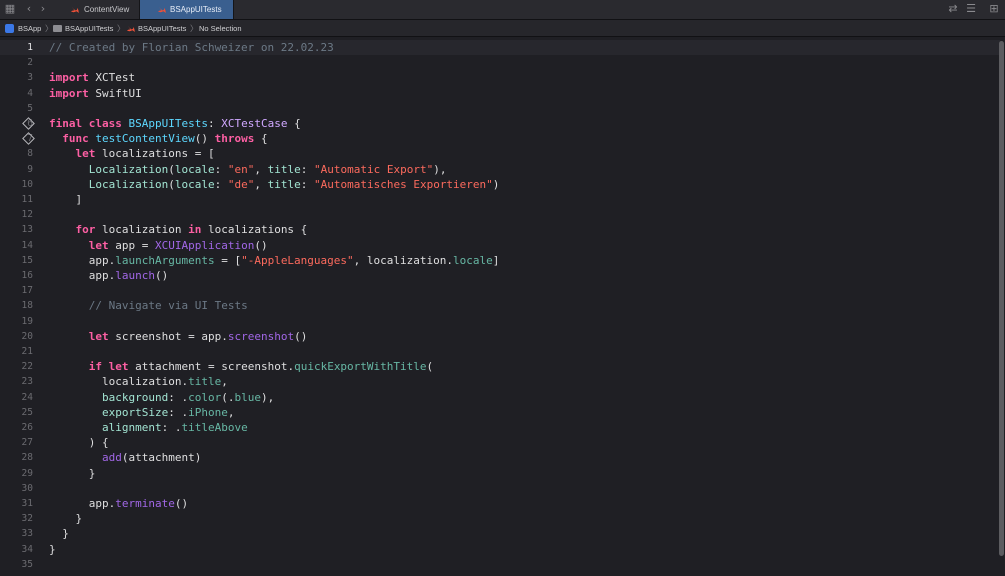 This screenshot has width=1005, height=576. What do you see at coordinates (284, 169) in the screenshot?
I see `code-token: title` at bounding box center [284, 169].